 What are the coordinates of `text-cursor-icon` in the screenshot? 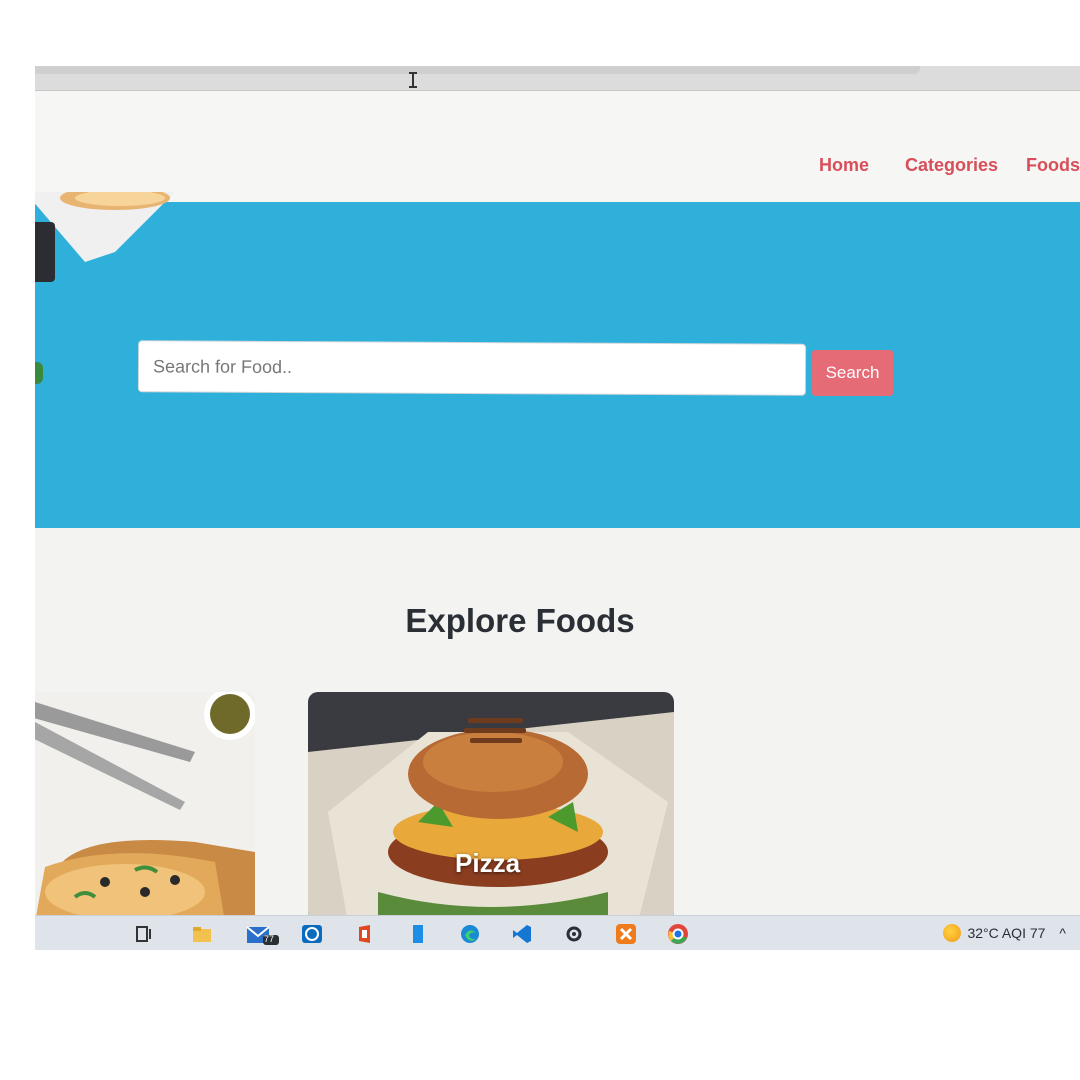 It's located at (413, 80).